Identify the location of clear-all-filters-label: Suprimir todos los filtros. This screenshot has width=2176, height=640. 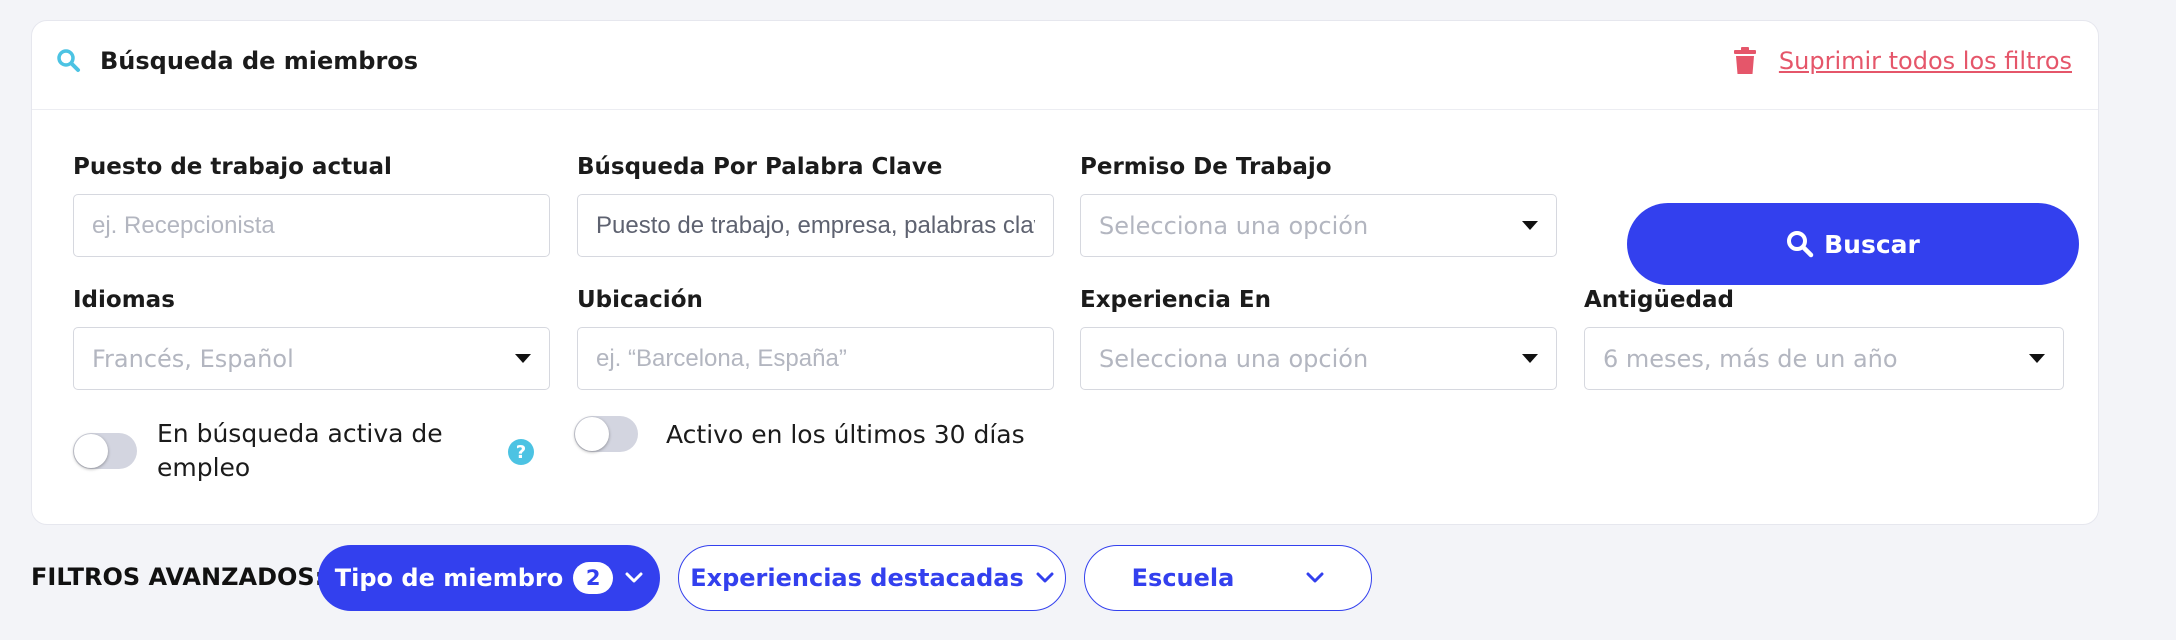
(1925, 61).